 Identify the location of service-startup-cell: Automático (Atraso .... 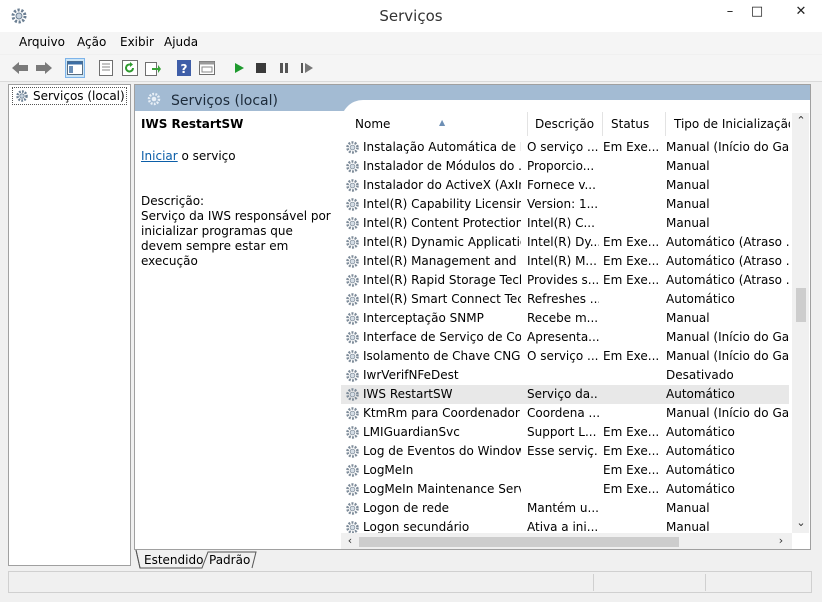
(728, 280).